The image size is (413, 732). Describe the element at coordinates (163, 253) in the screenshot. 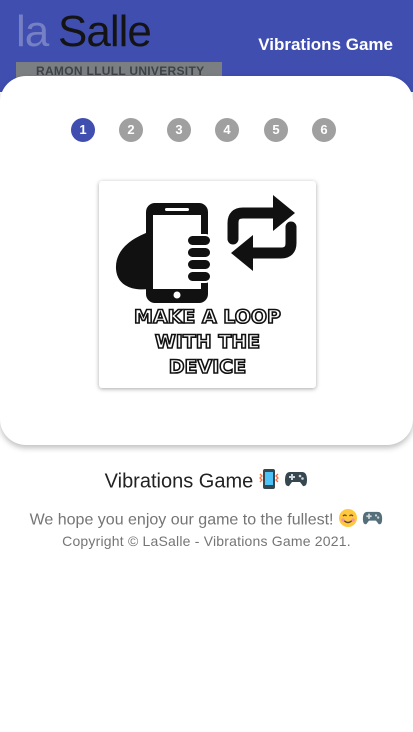

I see `hand-holding-phone-icon` at that location.